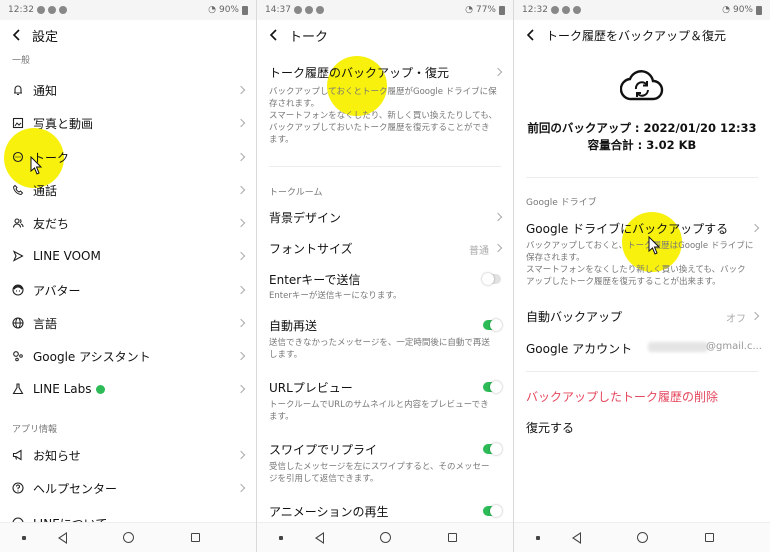 This screenshot has width=770, height=552. I want to click on header: 設定, so click(128, 35).